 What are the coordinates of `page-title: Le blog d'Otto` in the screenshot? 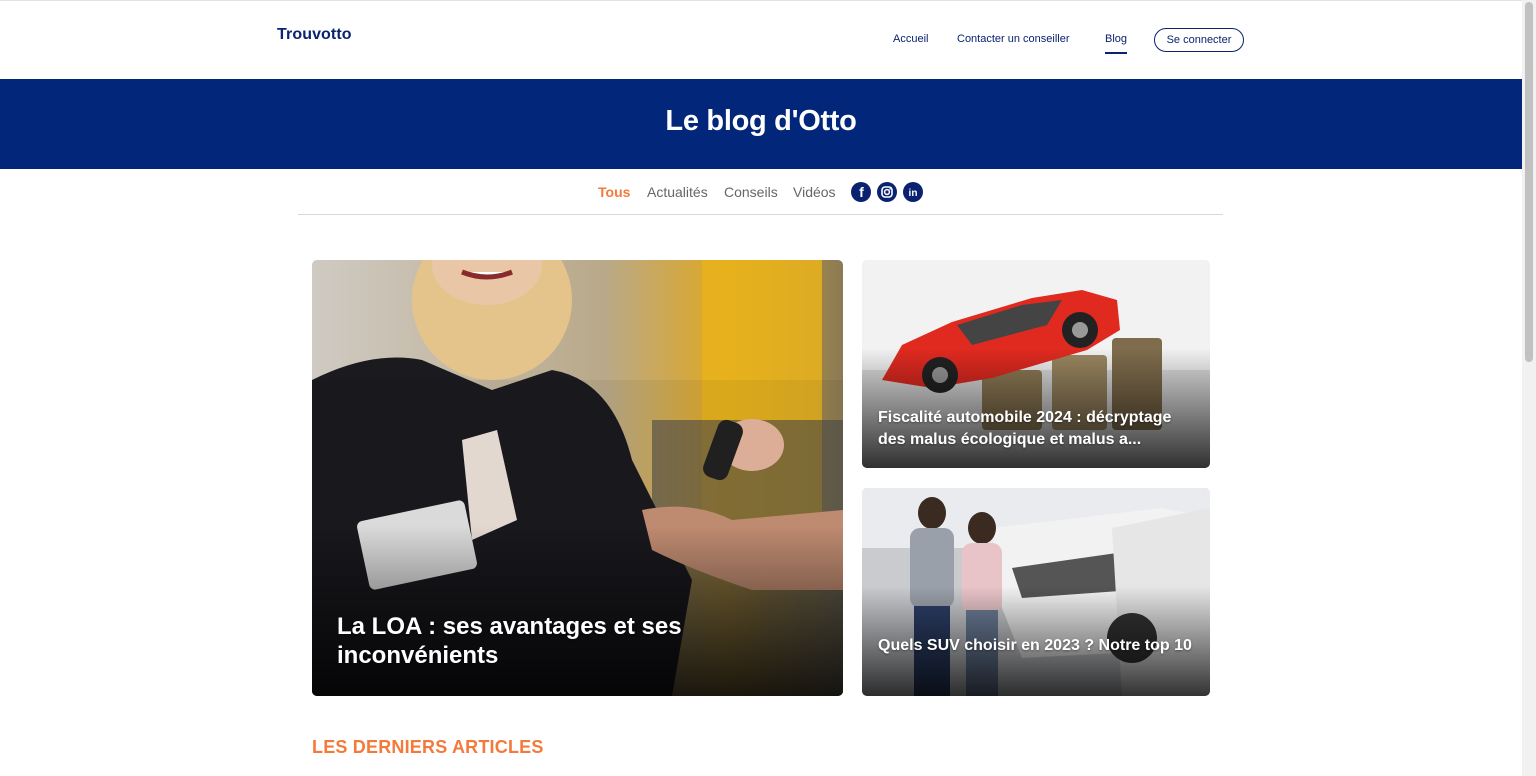 It's located at (761, 121).